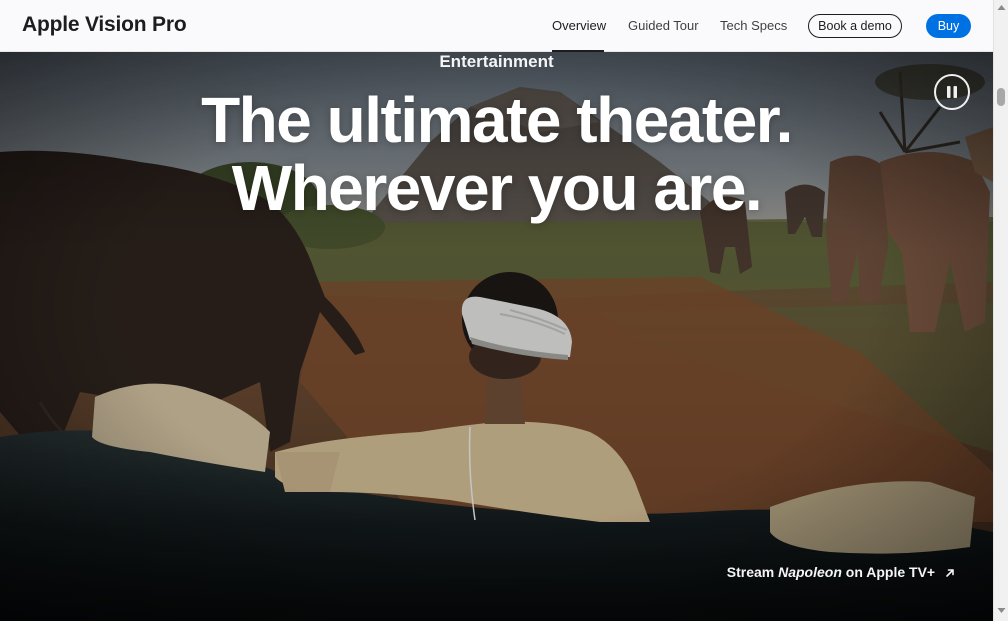  I want to click on buy-button: Buy, so click(948, 26).